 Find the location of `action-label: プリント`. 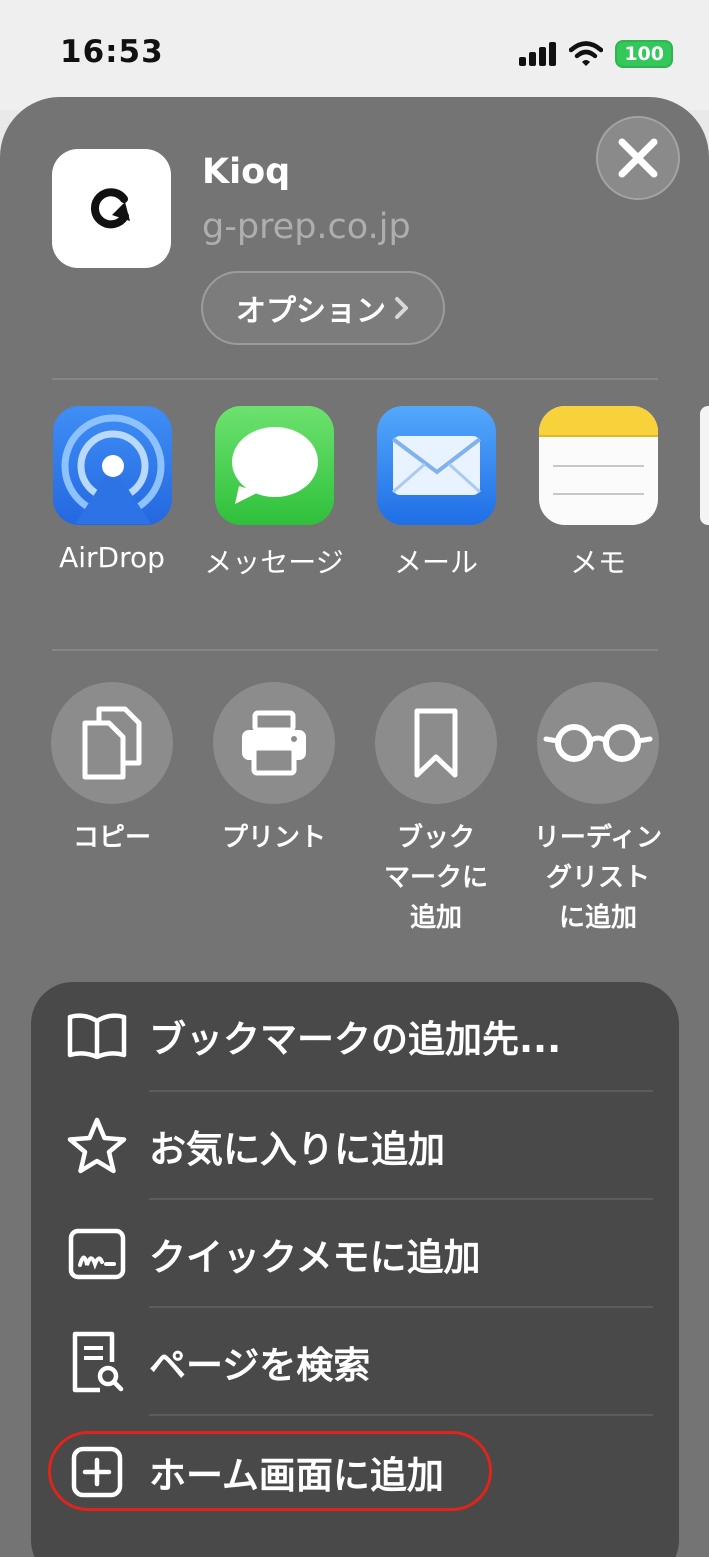

action-label: プリント is located at coordinates (273, 838).